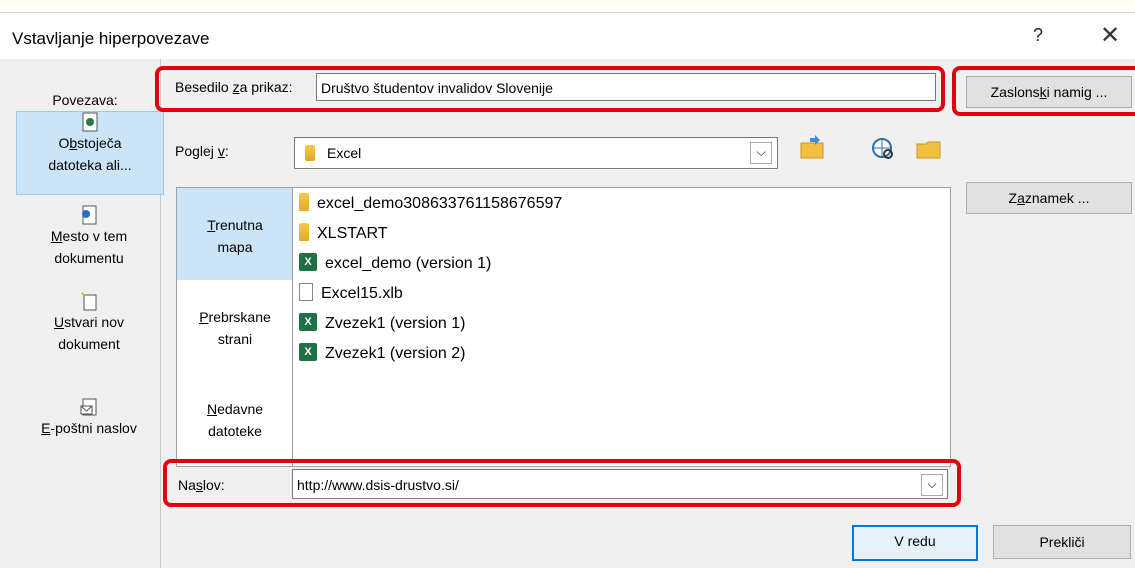 This screenshot has height=568, width=1135. What do you see at coordinates (351, 294) in the screenshot?
I see `list-item: Excel15.xlb` at bounding box center [351, 294].